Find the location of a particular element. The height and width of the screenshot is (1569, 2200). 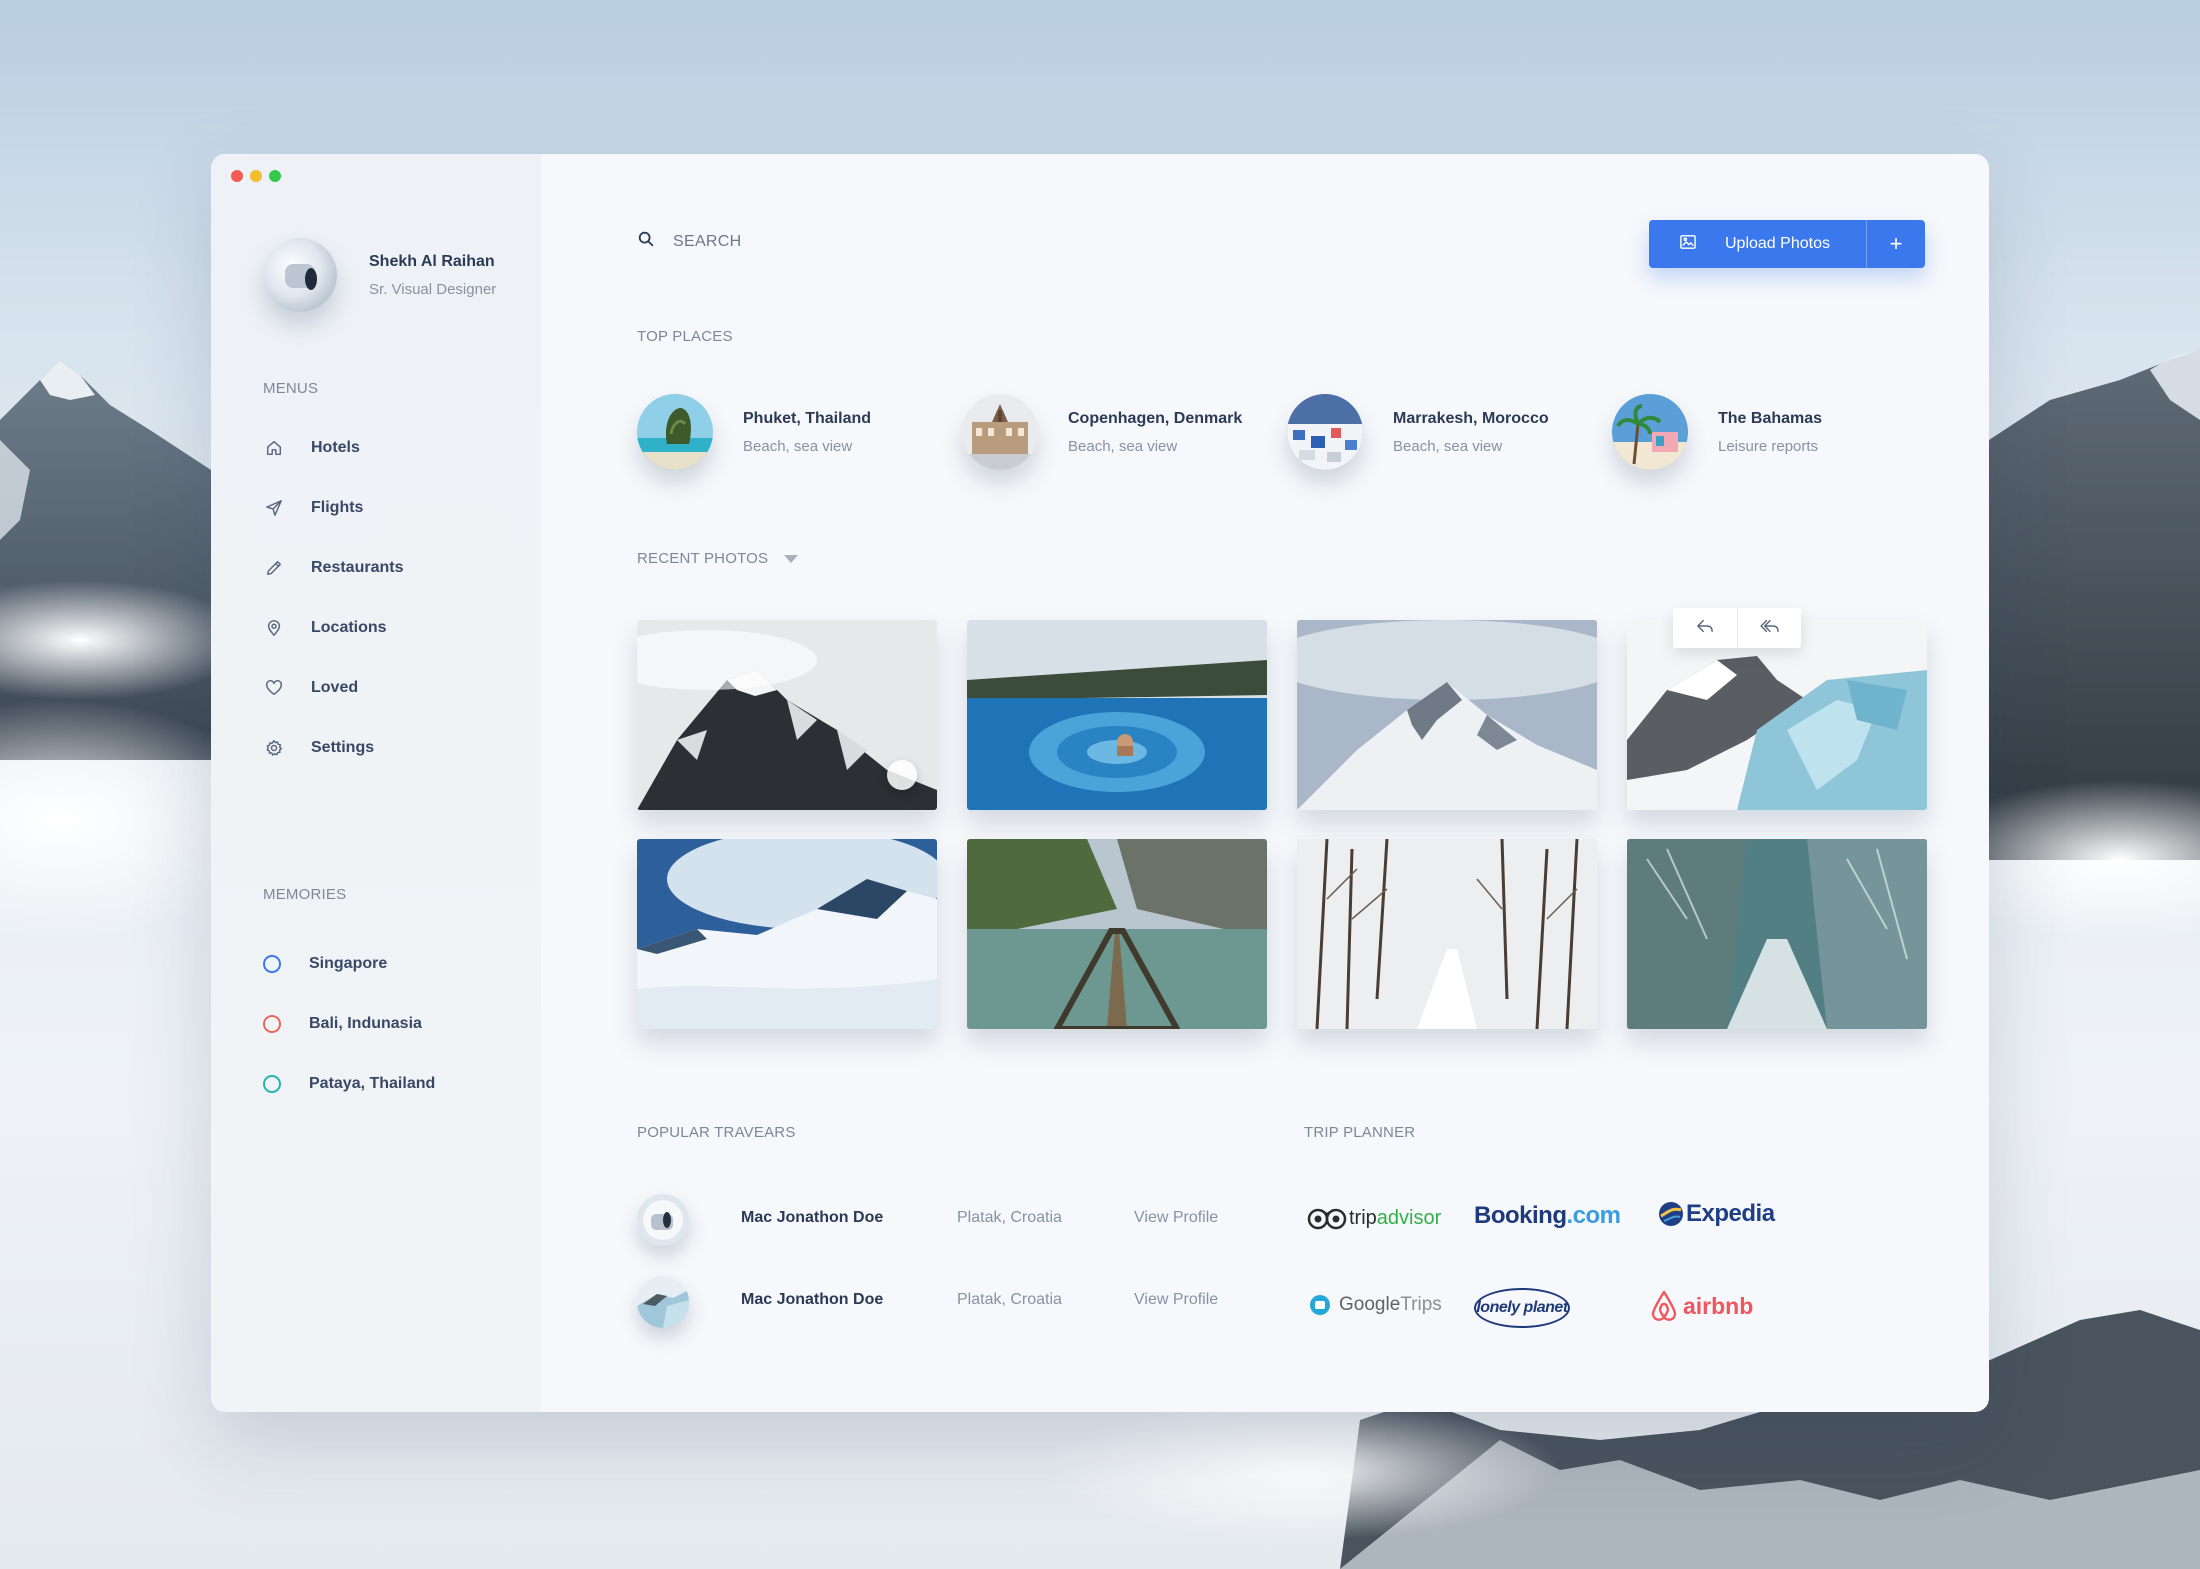

sidebar-item-label: Loved is located at coordinates (335, 687).